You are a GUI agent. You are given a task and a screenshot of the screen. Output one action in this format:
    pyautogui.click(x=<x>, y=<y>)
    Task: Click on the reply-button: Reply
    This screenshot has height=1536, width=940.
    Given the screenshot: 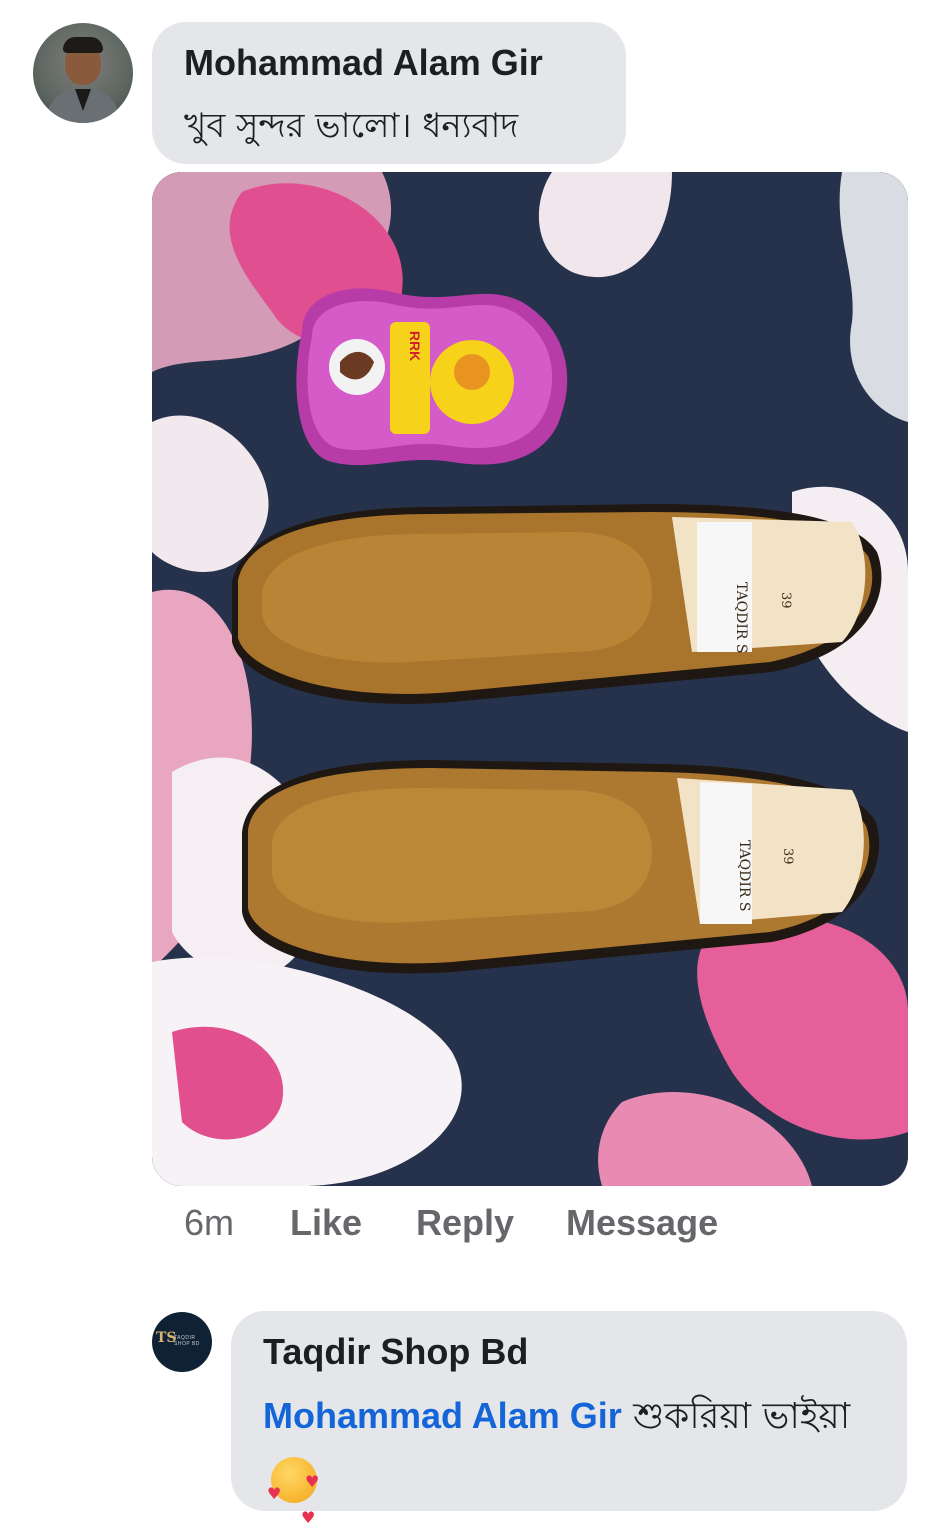 What is the action you would take?
    pyautogui.click(x=491, y=1223)
    